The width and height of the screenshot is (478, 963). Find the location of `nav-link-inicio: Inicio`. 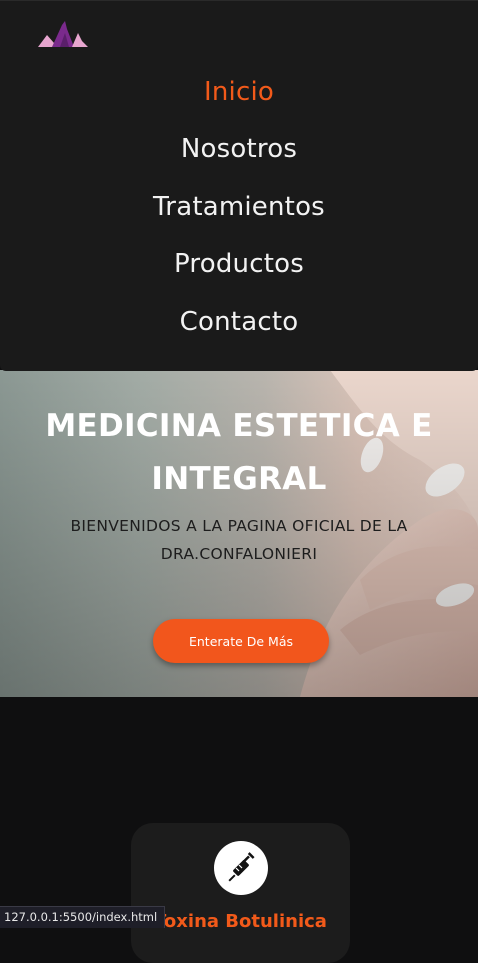

nav-link-inicio: Inicio is located at coordinates (239, 92).